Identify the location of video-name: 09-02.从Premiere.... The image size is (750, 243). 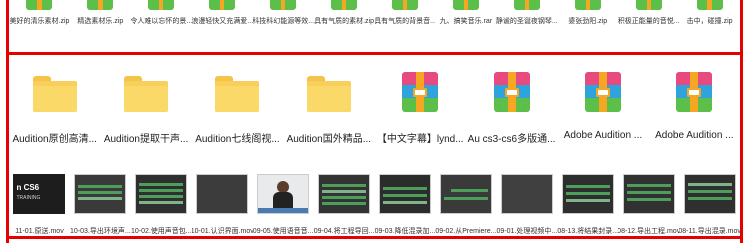
(466, 231).